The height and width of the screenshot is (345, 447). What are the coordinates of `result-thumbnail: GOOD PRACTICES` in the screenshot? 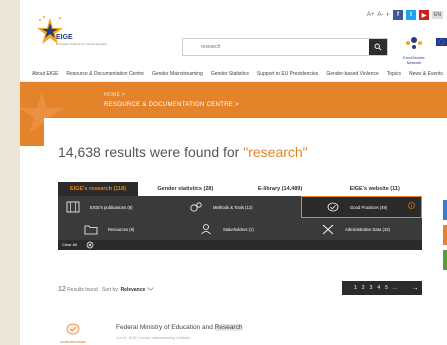 It's located at (73, 333).